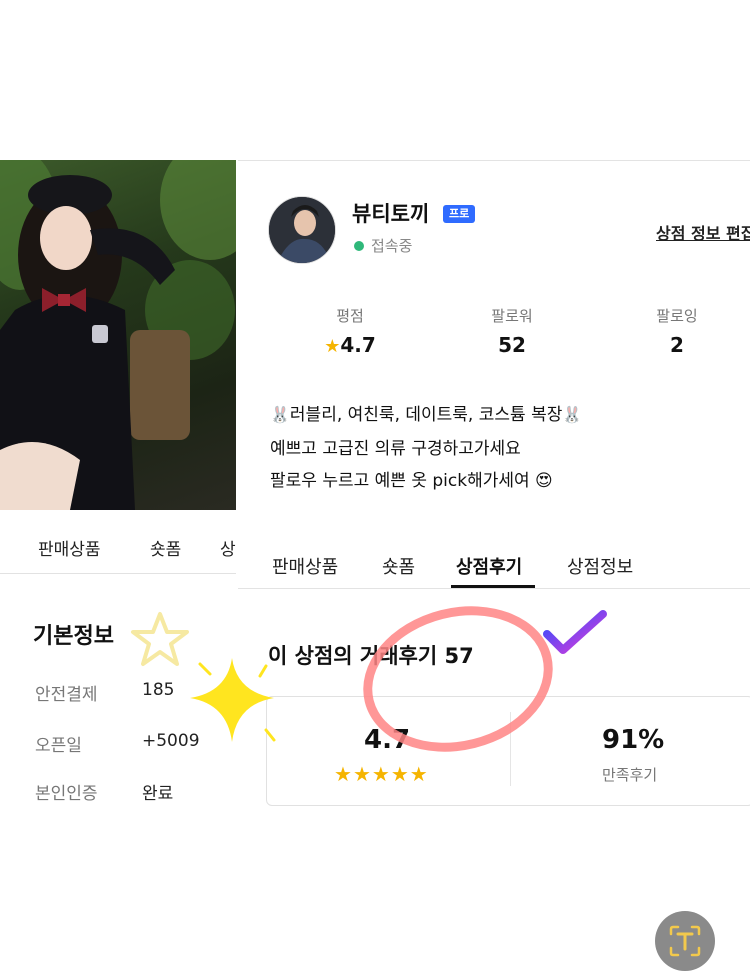 The image size is (750, 978). Describe the element at coordinates (575, 632) in the screenshot. I see `check-mark-icon` at that location.